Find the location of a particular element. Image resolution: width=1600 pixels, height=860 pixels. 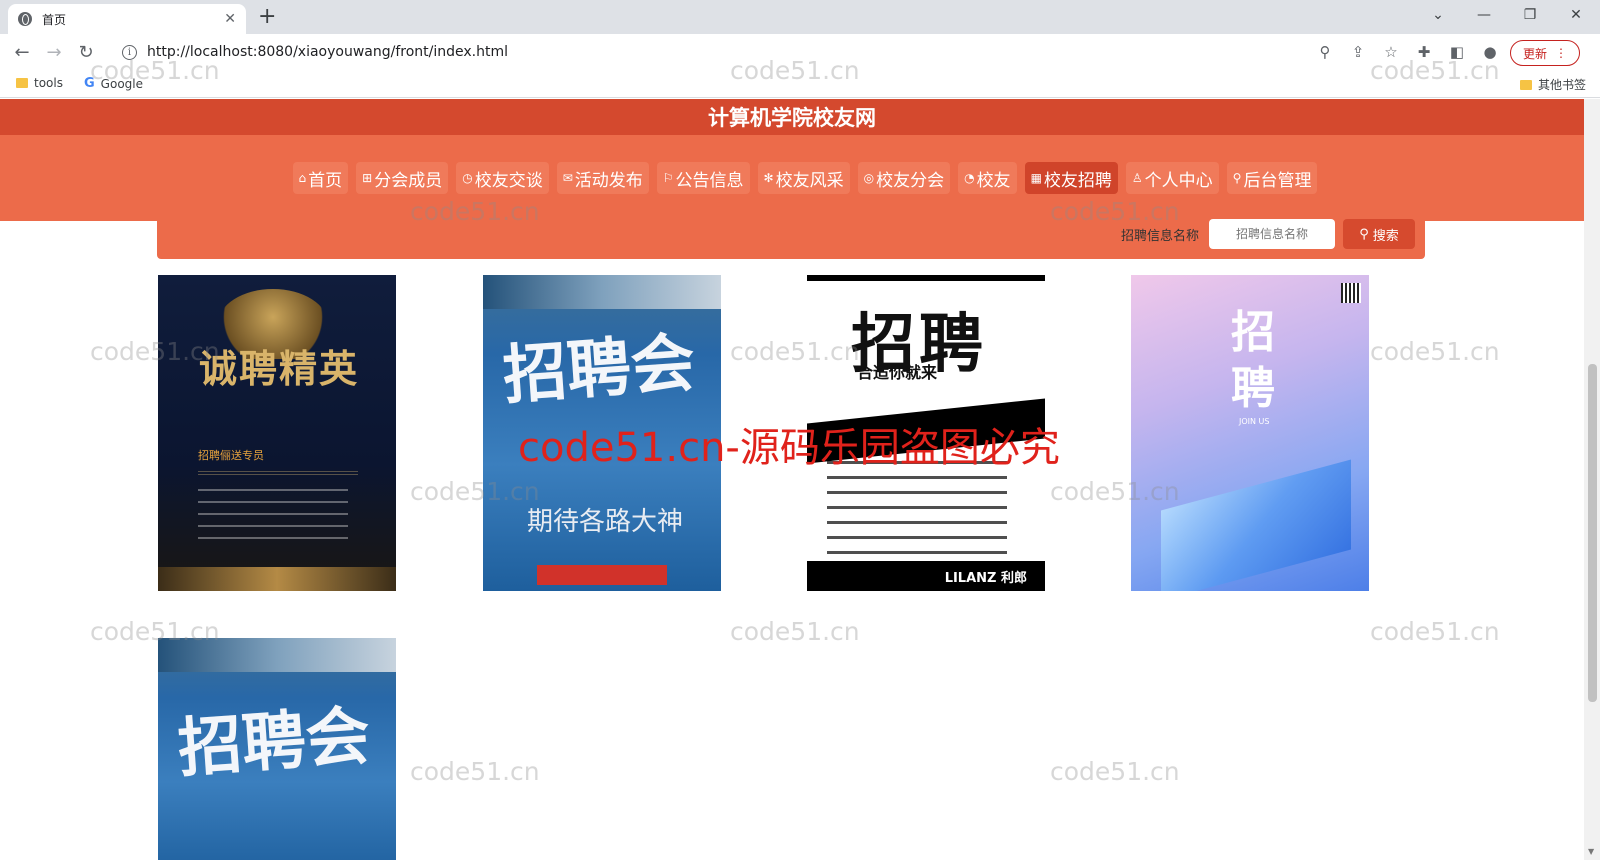

other-bookmarks: 其他书签 is located at coordinates (1553, 84).